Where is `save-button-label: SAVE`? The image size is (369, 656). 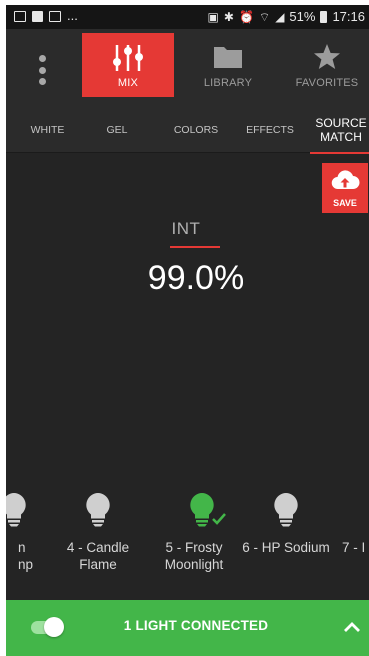 save-button-label: SAVE is located at coordinates (345, 203).